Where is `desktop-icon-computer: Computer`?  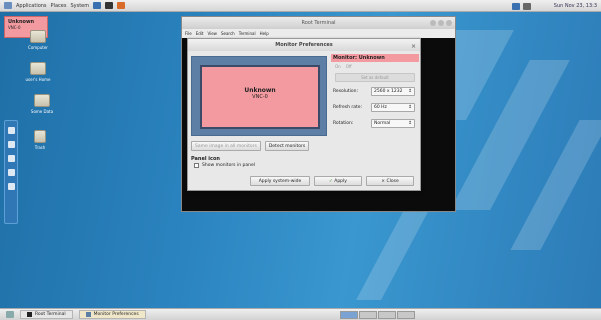 desktop-icon-computer: Computer is located at coordinates (38, 40).